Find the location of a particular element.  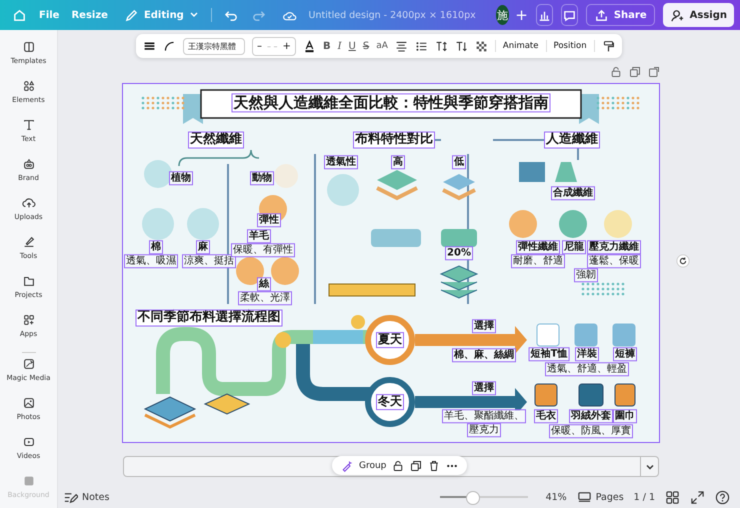

image-sparkle-icon is located at coordinates (29, 364).